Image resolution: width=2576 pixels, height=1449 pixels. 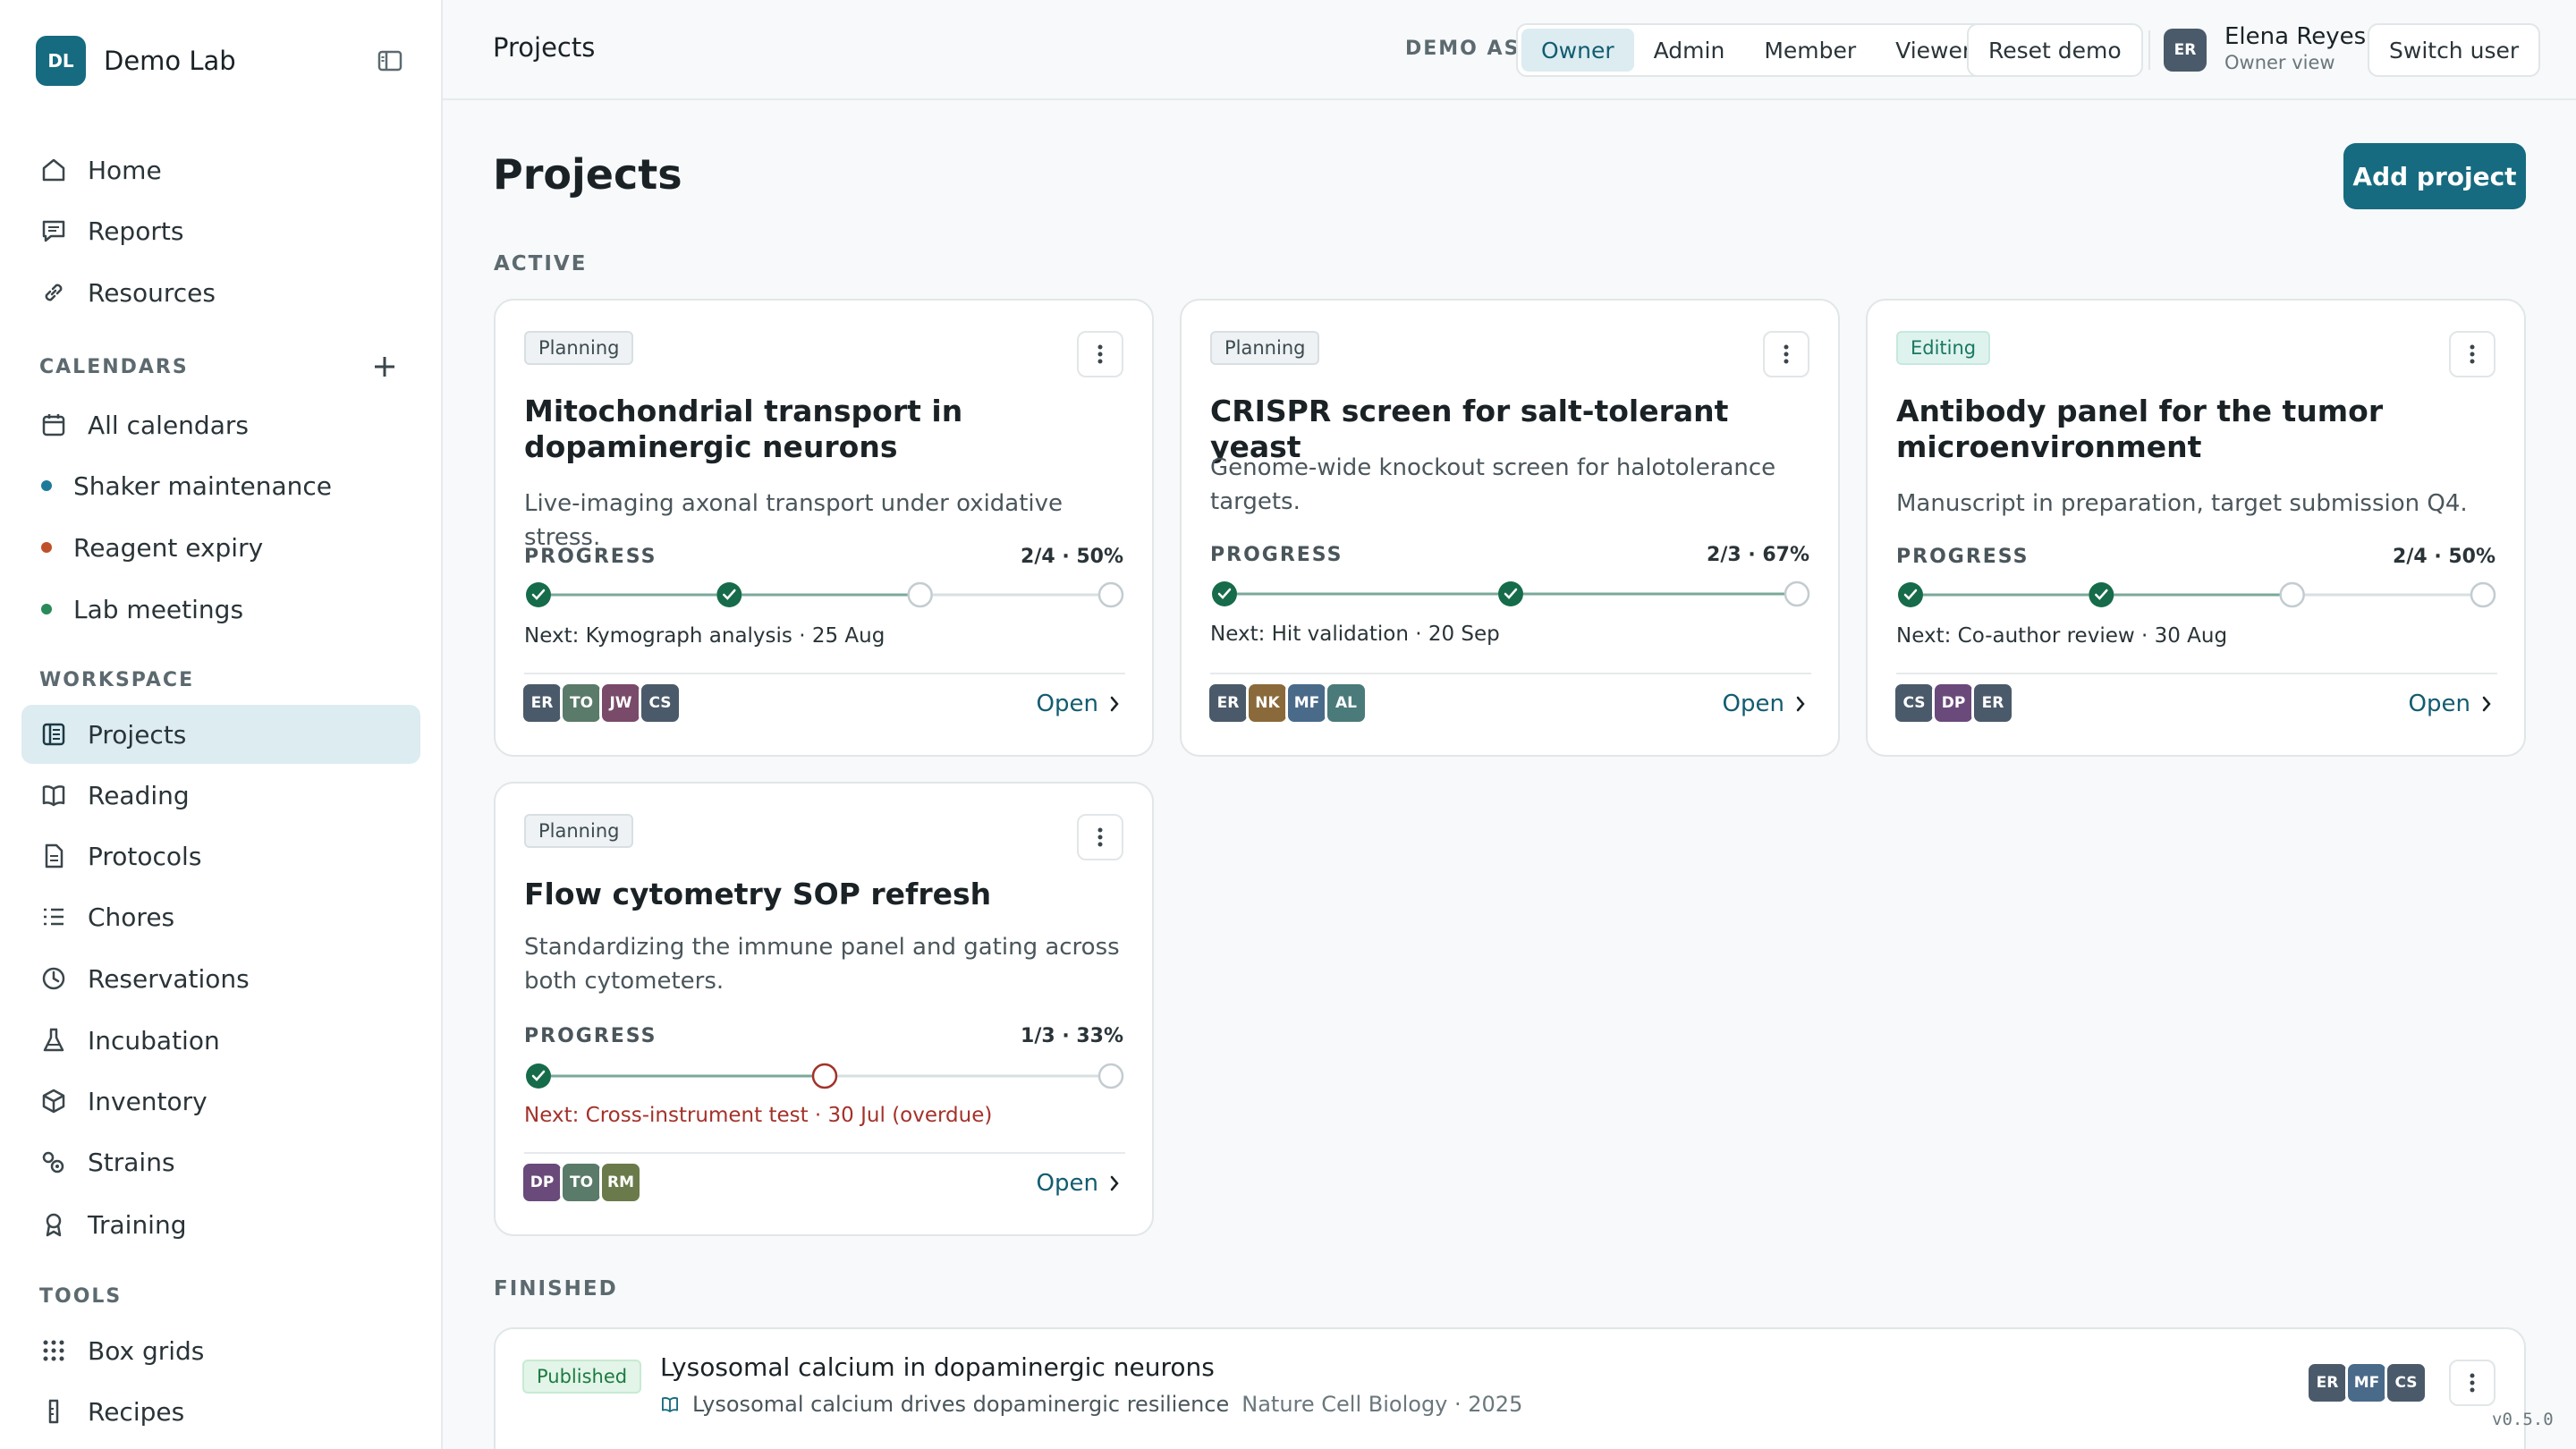 I want to click on role-member: Member, so click(x=1810, y=50).